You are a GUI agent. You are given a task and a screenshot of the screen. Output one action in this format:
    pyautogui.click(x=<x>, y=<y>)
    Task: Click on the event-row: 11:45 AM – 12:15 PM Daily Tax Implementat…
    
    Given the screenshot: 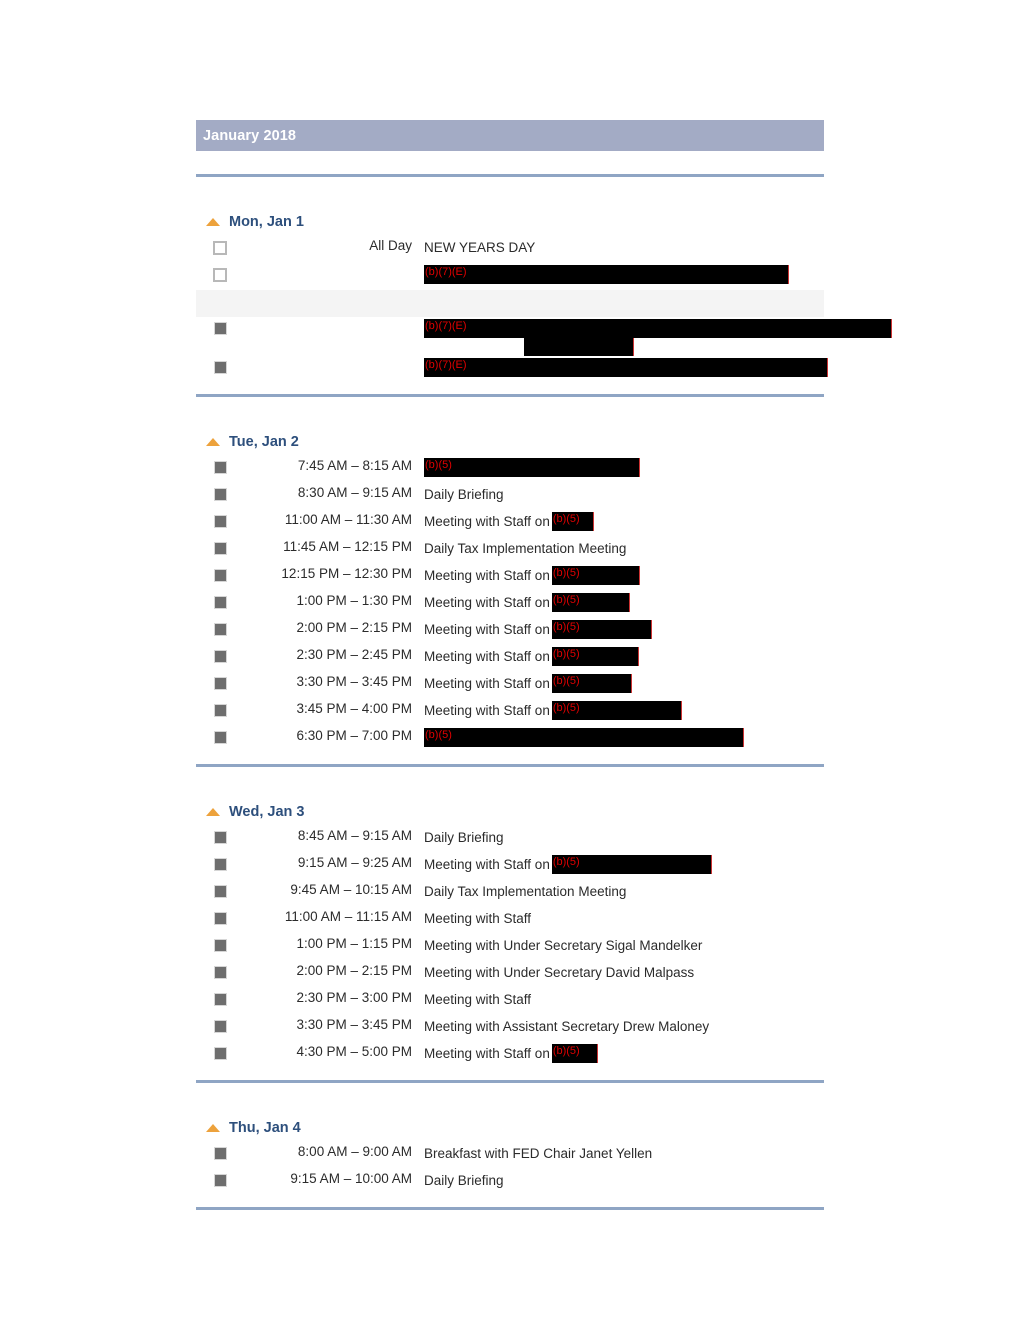 What is the action you would take?
    pyautogui.click(x=510, y=550)
    